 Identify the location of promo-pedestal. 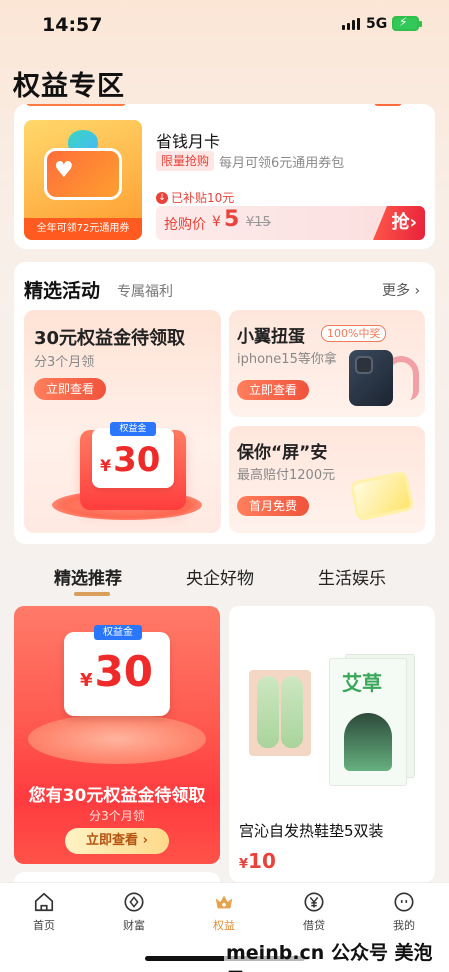
(117, 739).